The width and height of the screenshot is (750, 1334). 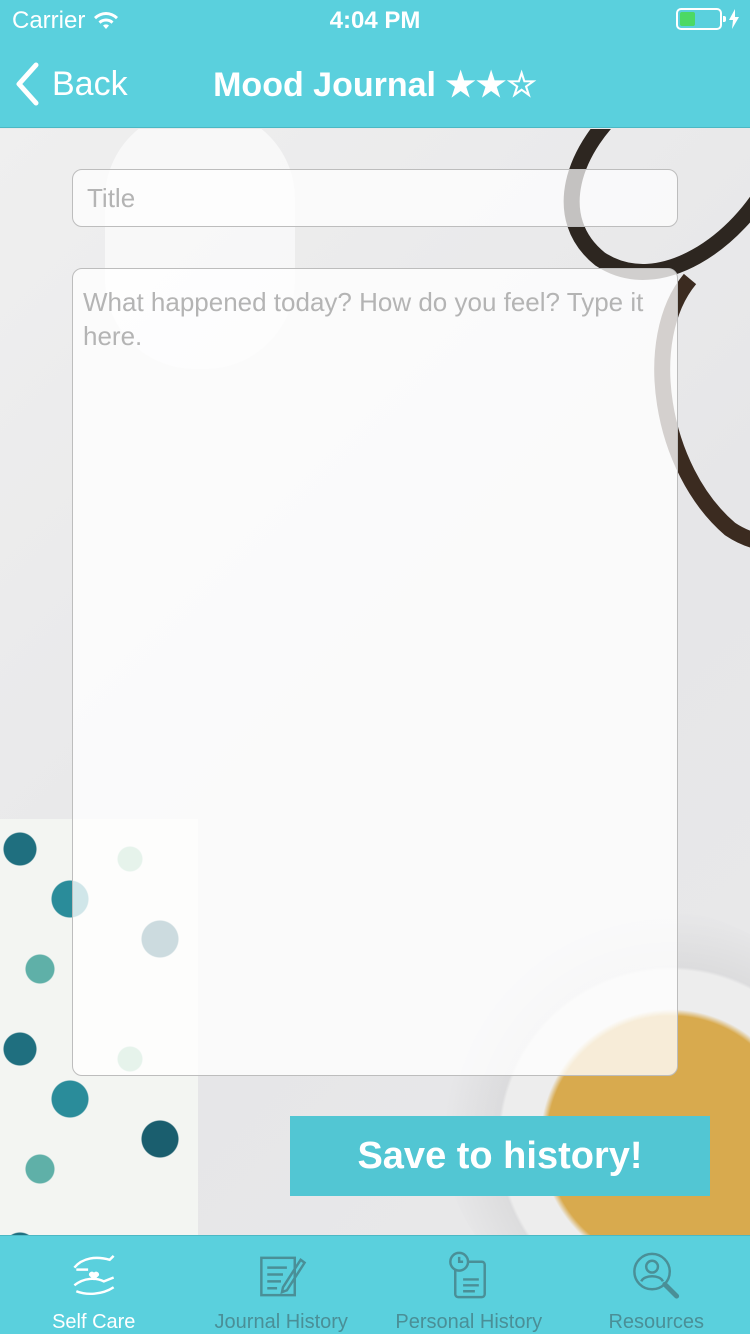 What do you see at coordinates (688, 19) in the screenshot?
I see `battery-fill` at bounding box center [688, 19].